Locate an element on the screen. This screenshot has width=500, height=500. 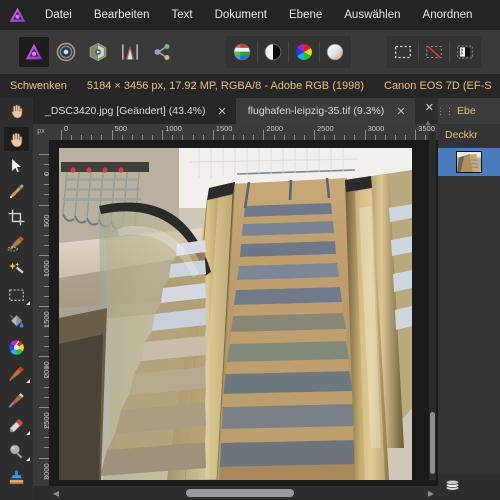
ruler-label: 3000 is located at coordinates (376, 128).